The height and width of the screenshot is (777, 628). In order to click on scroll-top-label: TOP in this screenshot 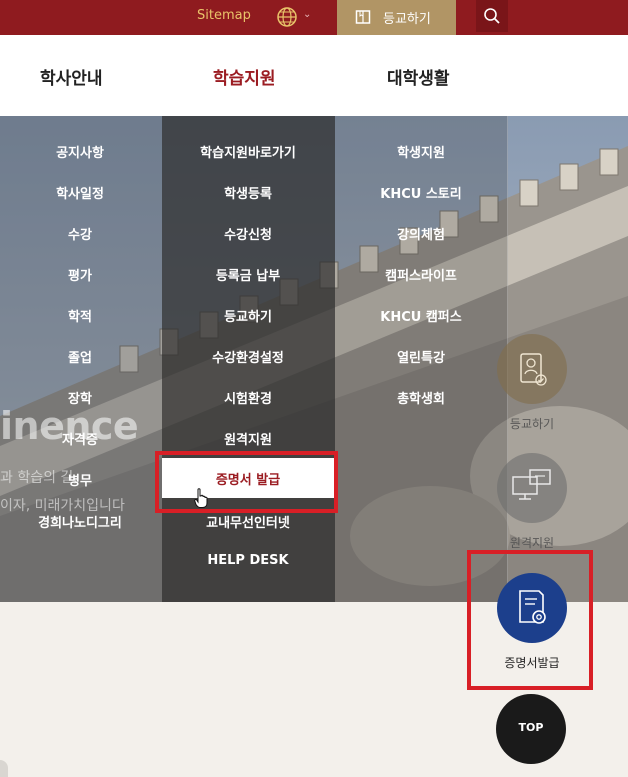, I will do `click(531, 727)`.